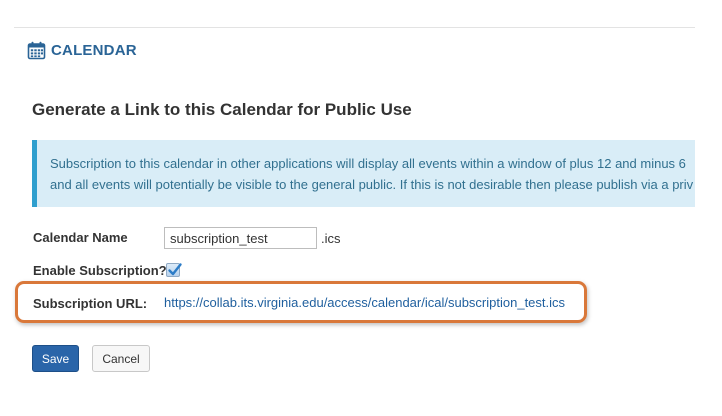  What do you see at coordinates (90, 303) in the screenshot?
I see `subscription-url-label: Subscription URL:` at bounding box center [90, 303].